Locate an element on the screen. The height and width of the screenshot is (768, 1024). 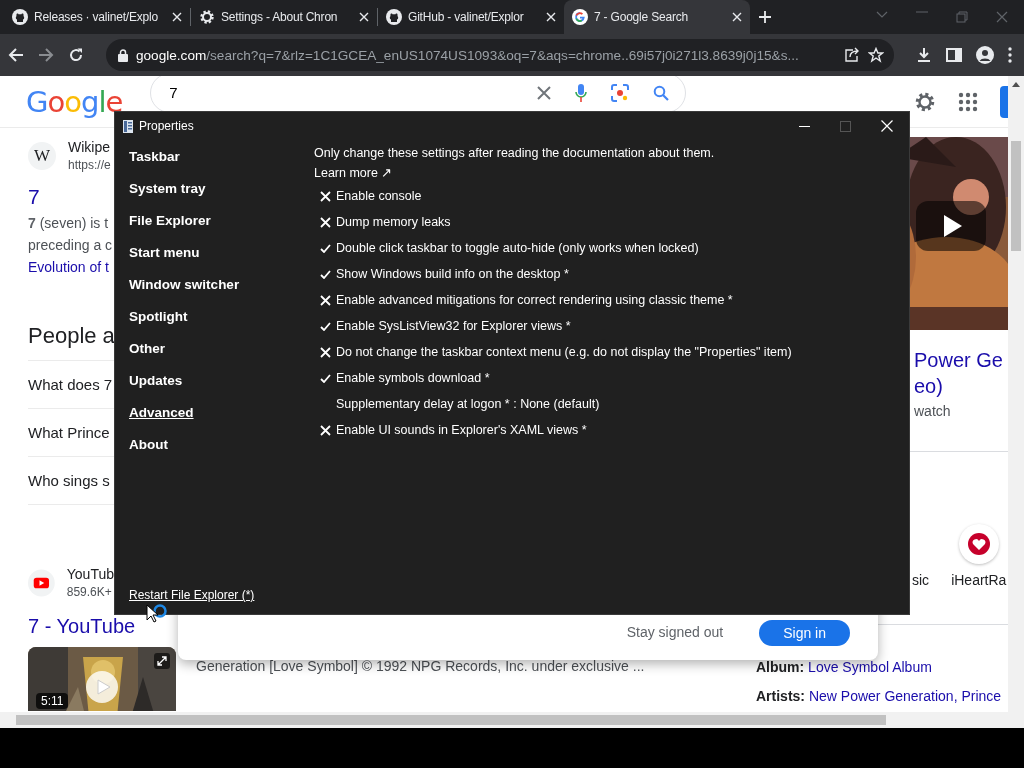
option-label: Enable UI sounds in Explorer's XAML views * is located at coordinates (461, 430).